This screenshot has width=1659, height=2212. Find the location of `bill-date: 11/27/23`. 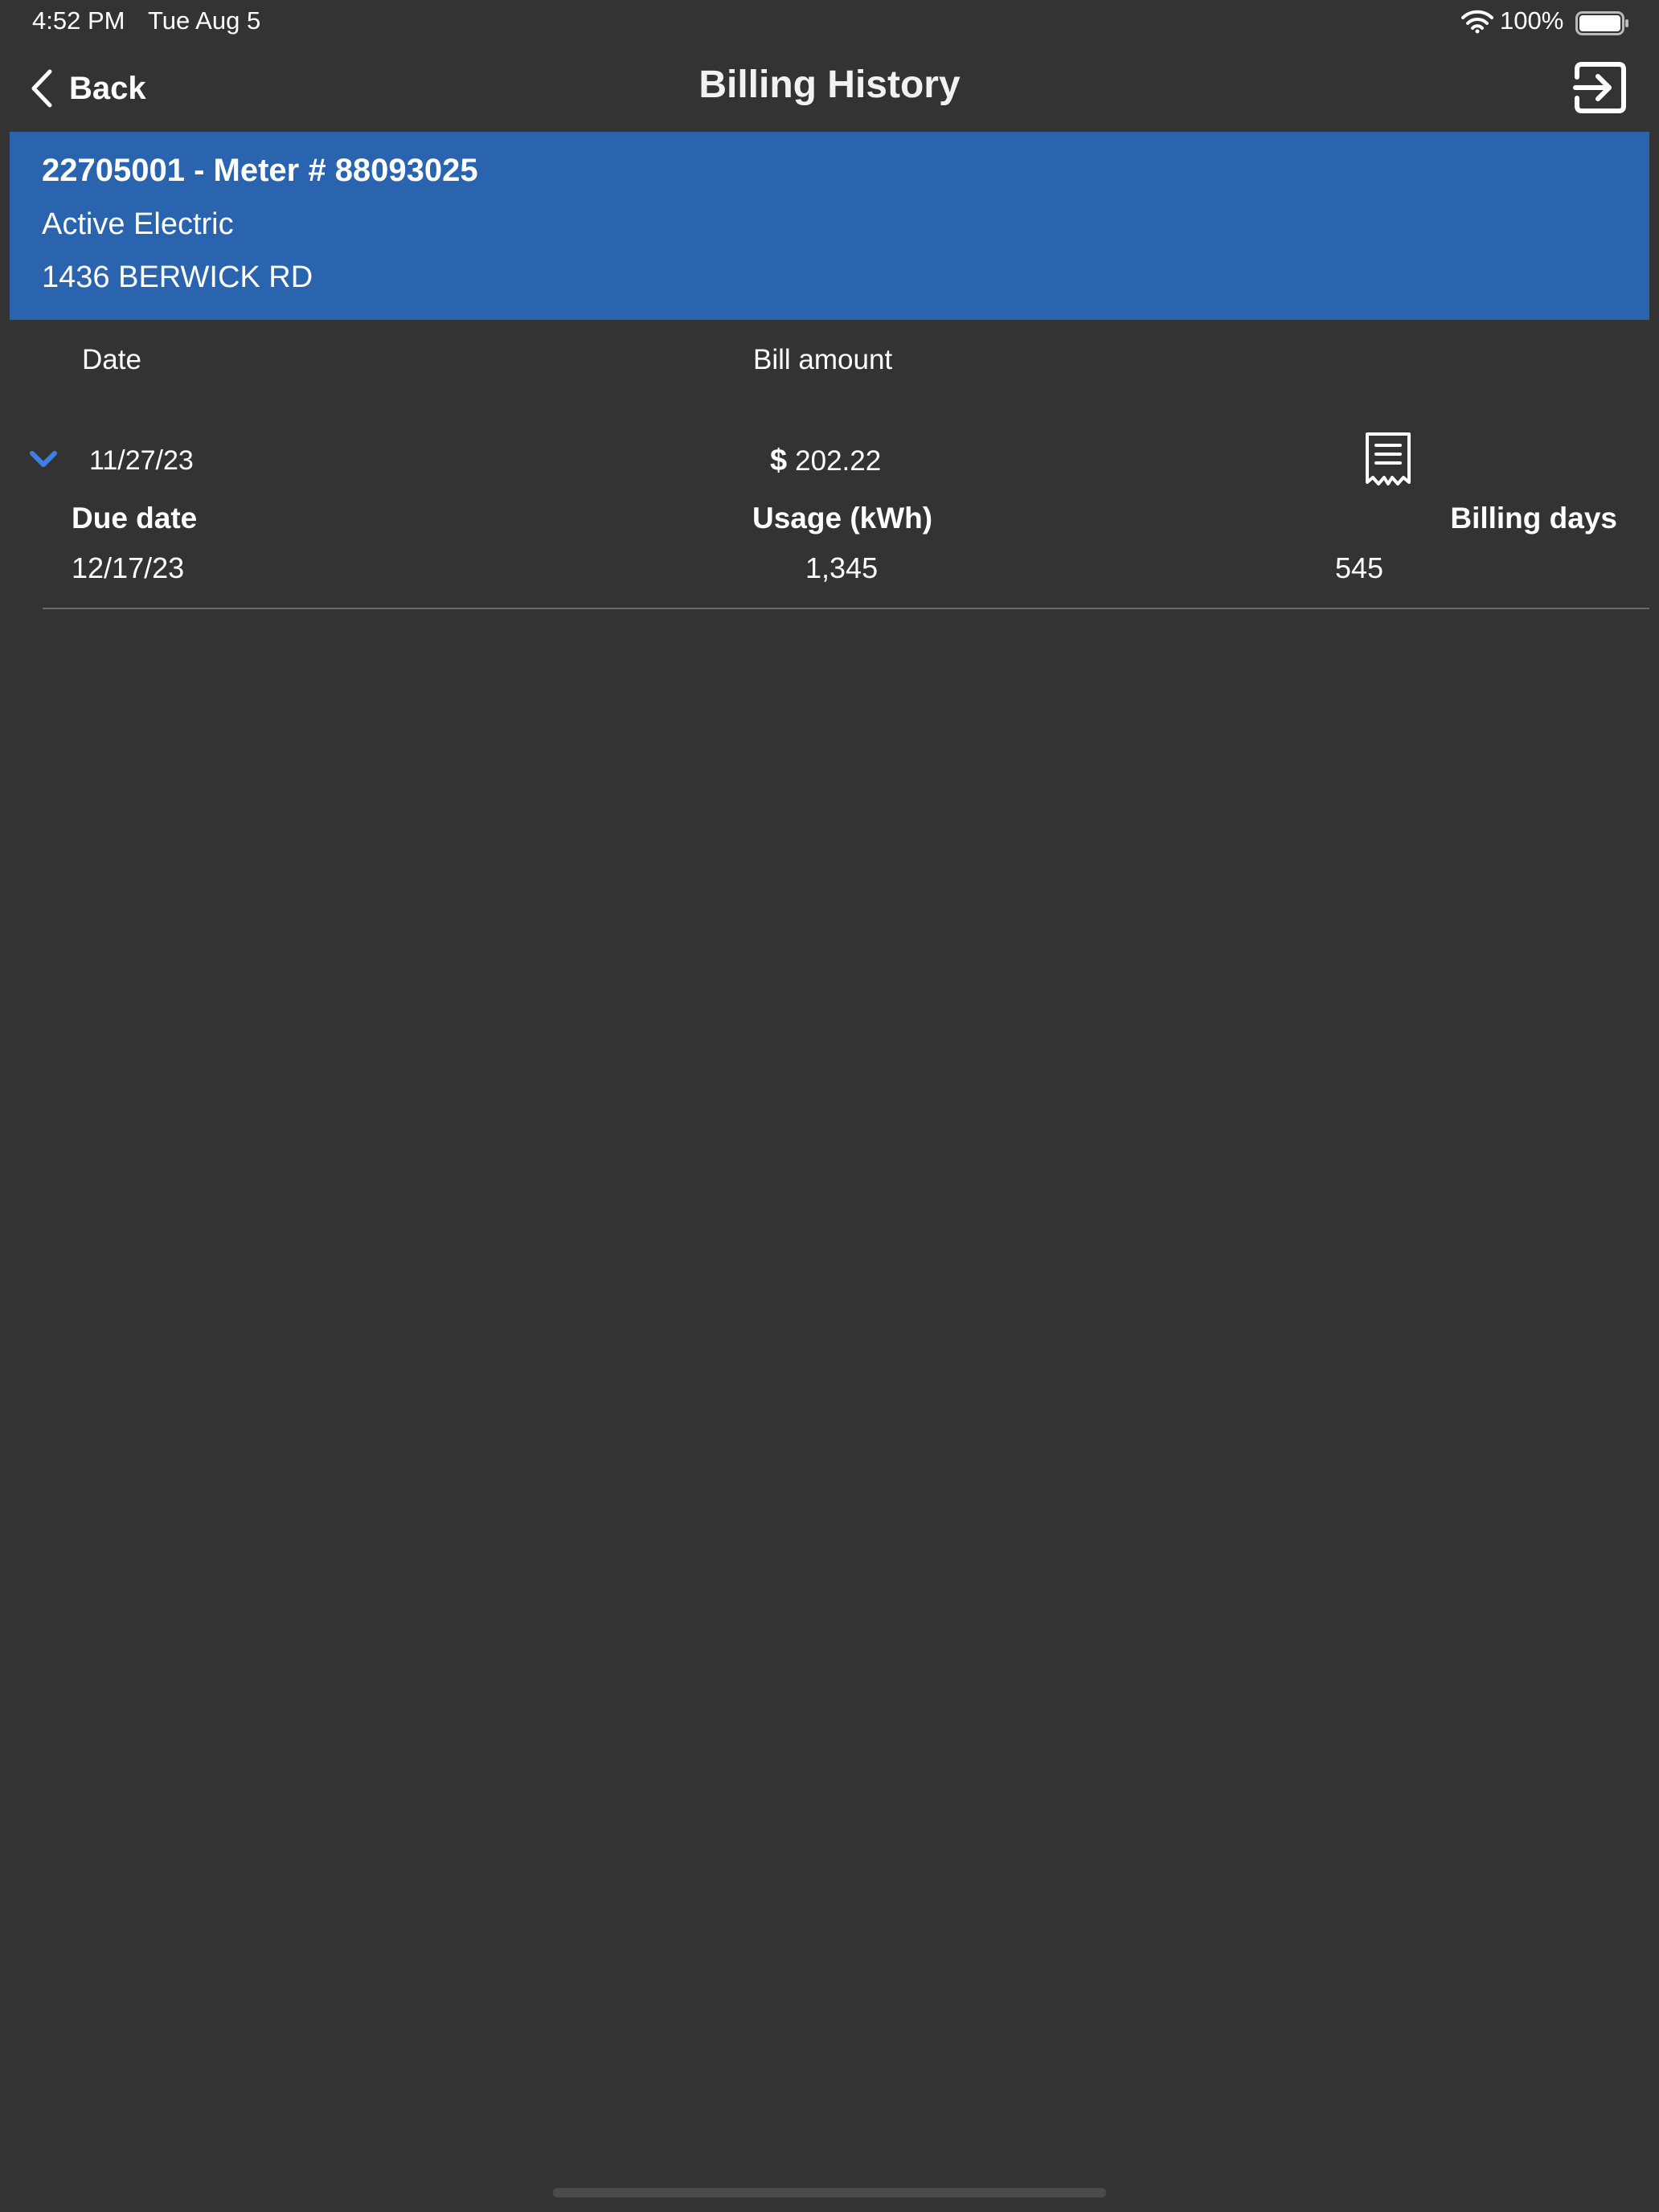

bill-date: 11/27/23 is located at coordinates (141, 460).